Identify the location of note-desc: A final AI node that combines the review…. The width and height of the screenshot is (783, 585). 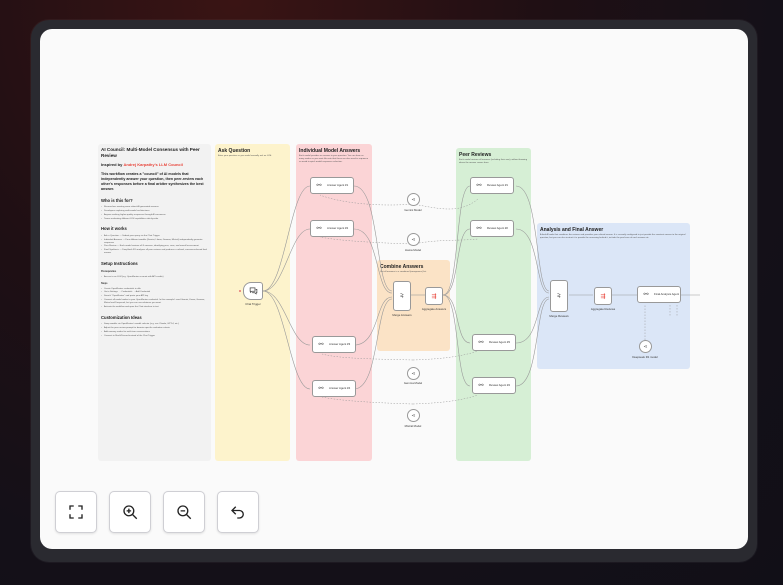
(613, 236).